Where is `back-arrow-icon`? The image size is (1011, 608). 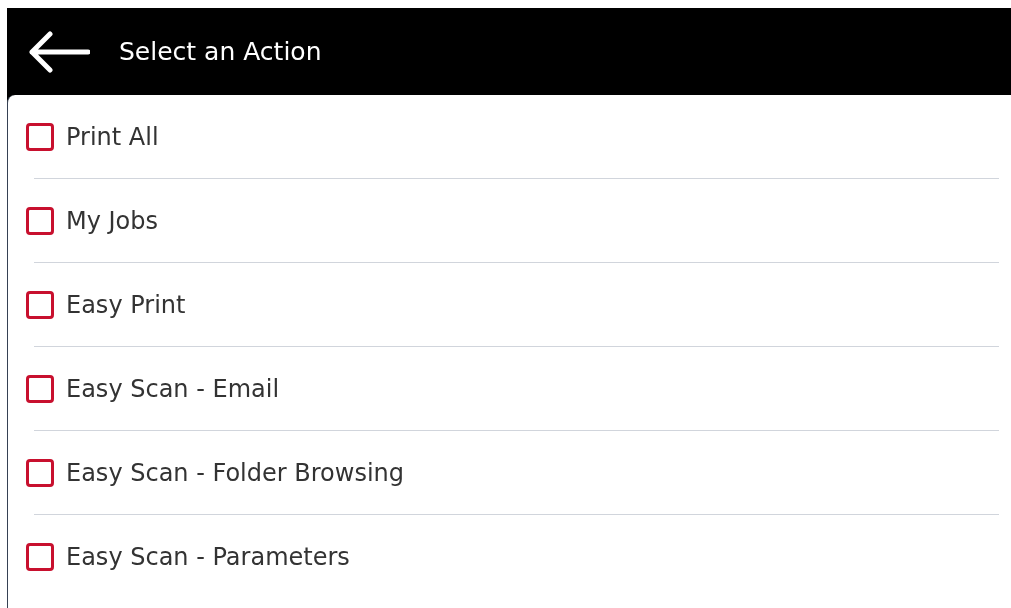 back-arrow-icon is located at coordinates (59, 51).